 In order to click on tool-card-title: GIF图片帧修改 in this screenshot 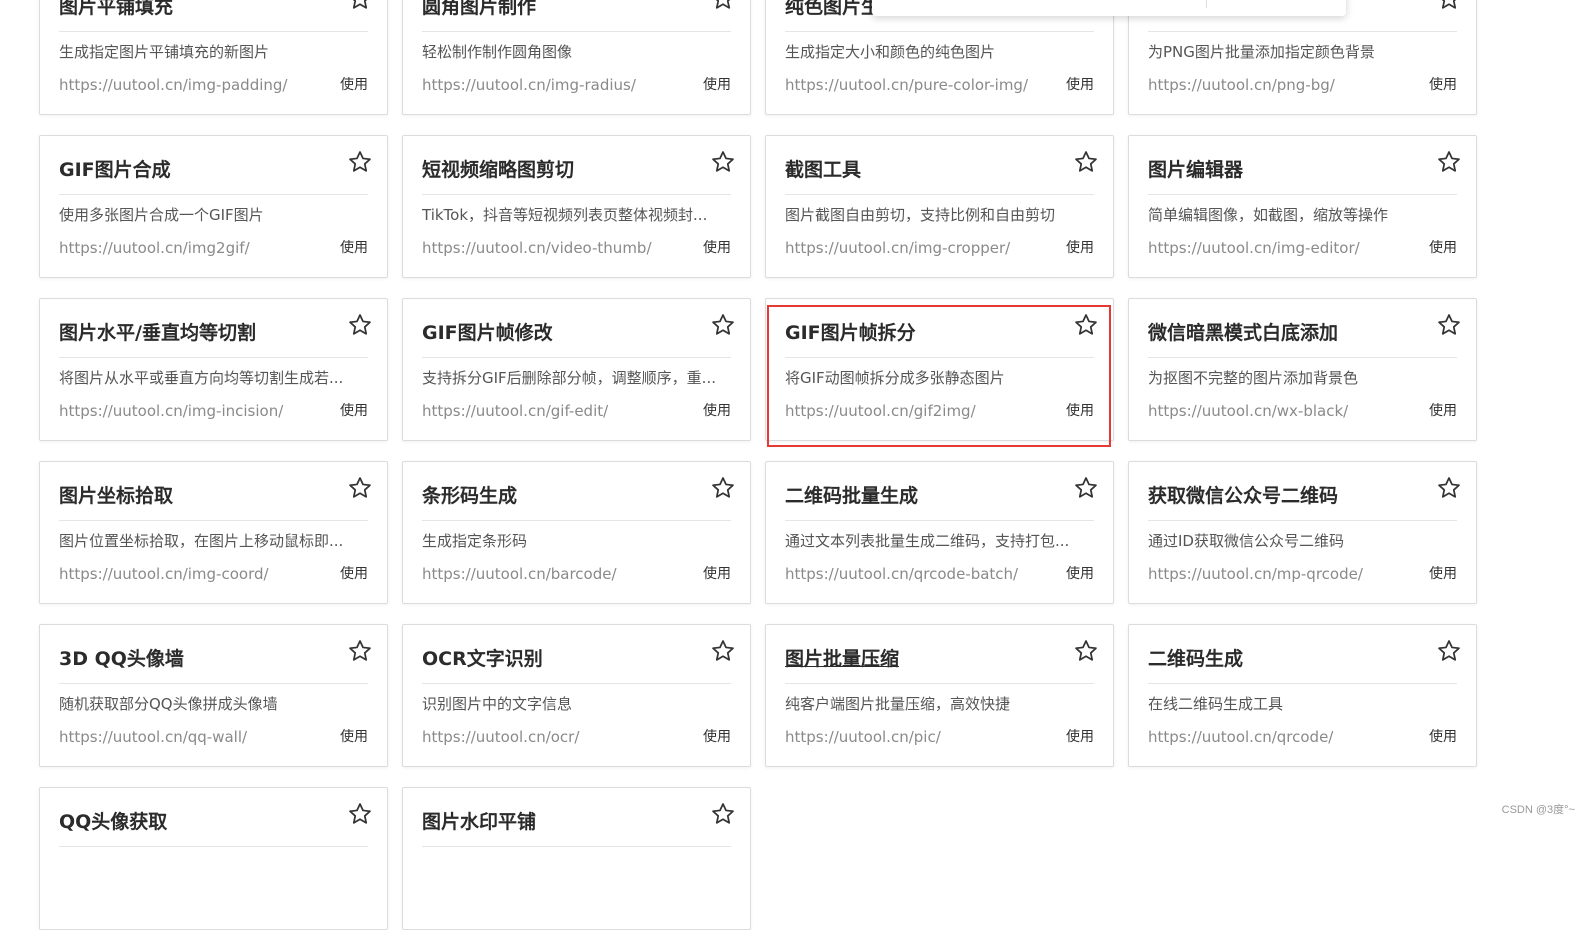, I will do `click(556, 331)`.